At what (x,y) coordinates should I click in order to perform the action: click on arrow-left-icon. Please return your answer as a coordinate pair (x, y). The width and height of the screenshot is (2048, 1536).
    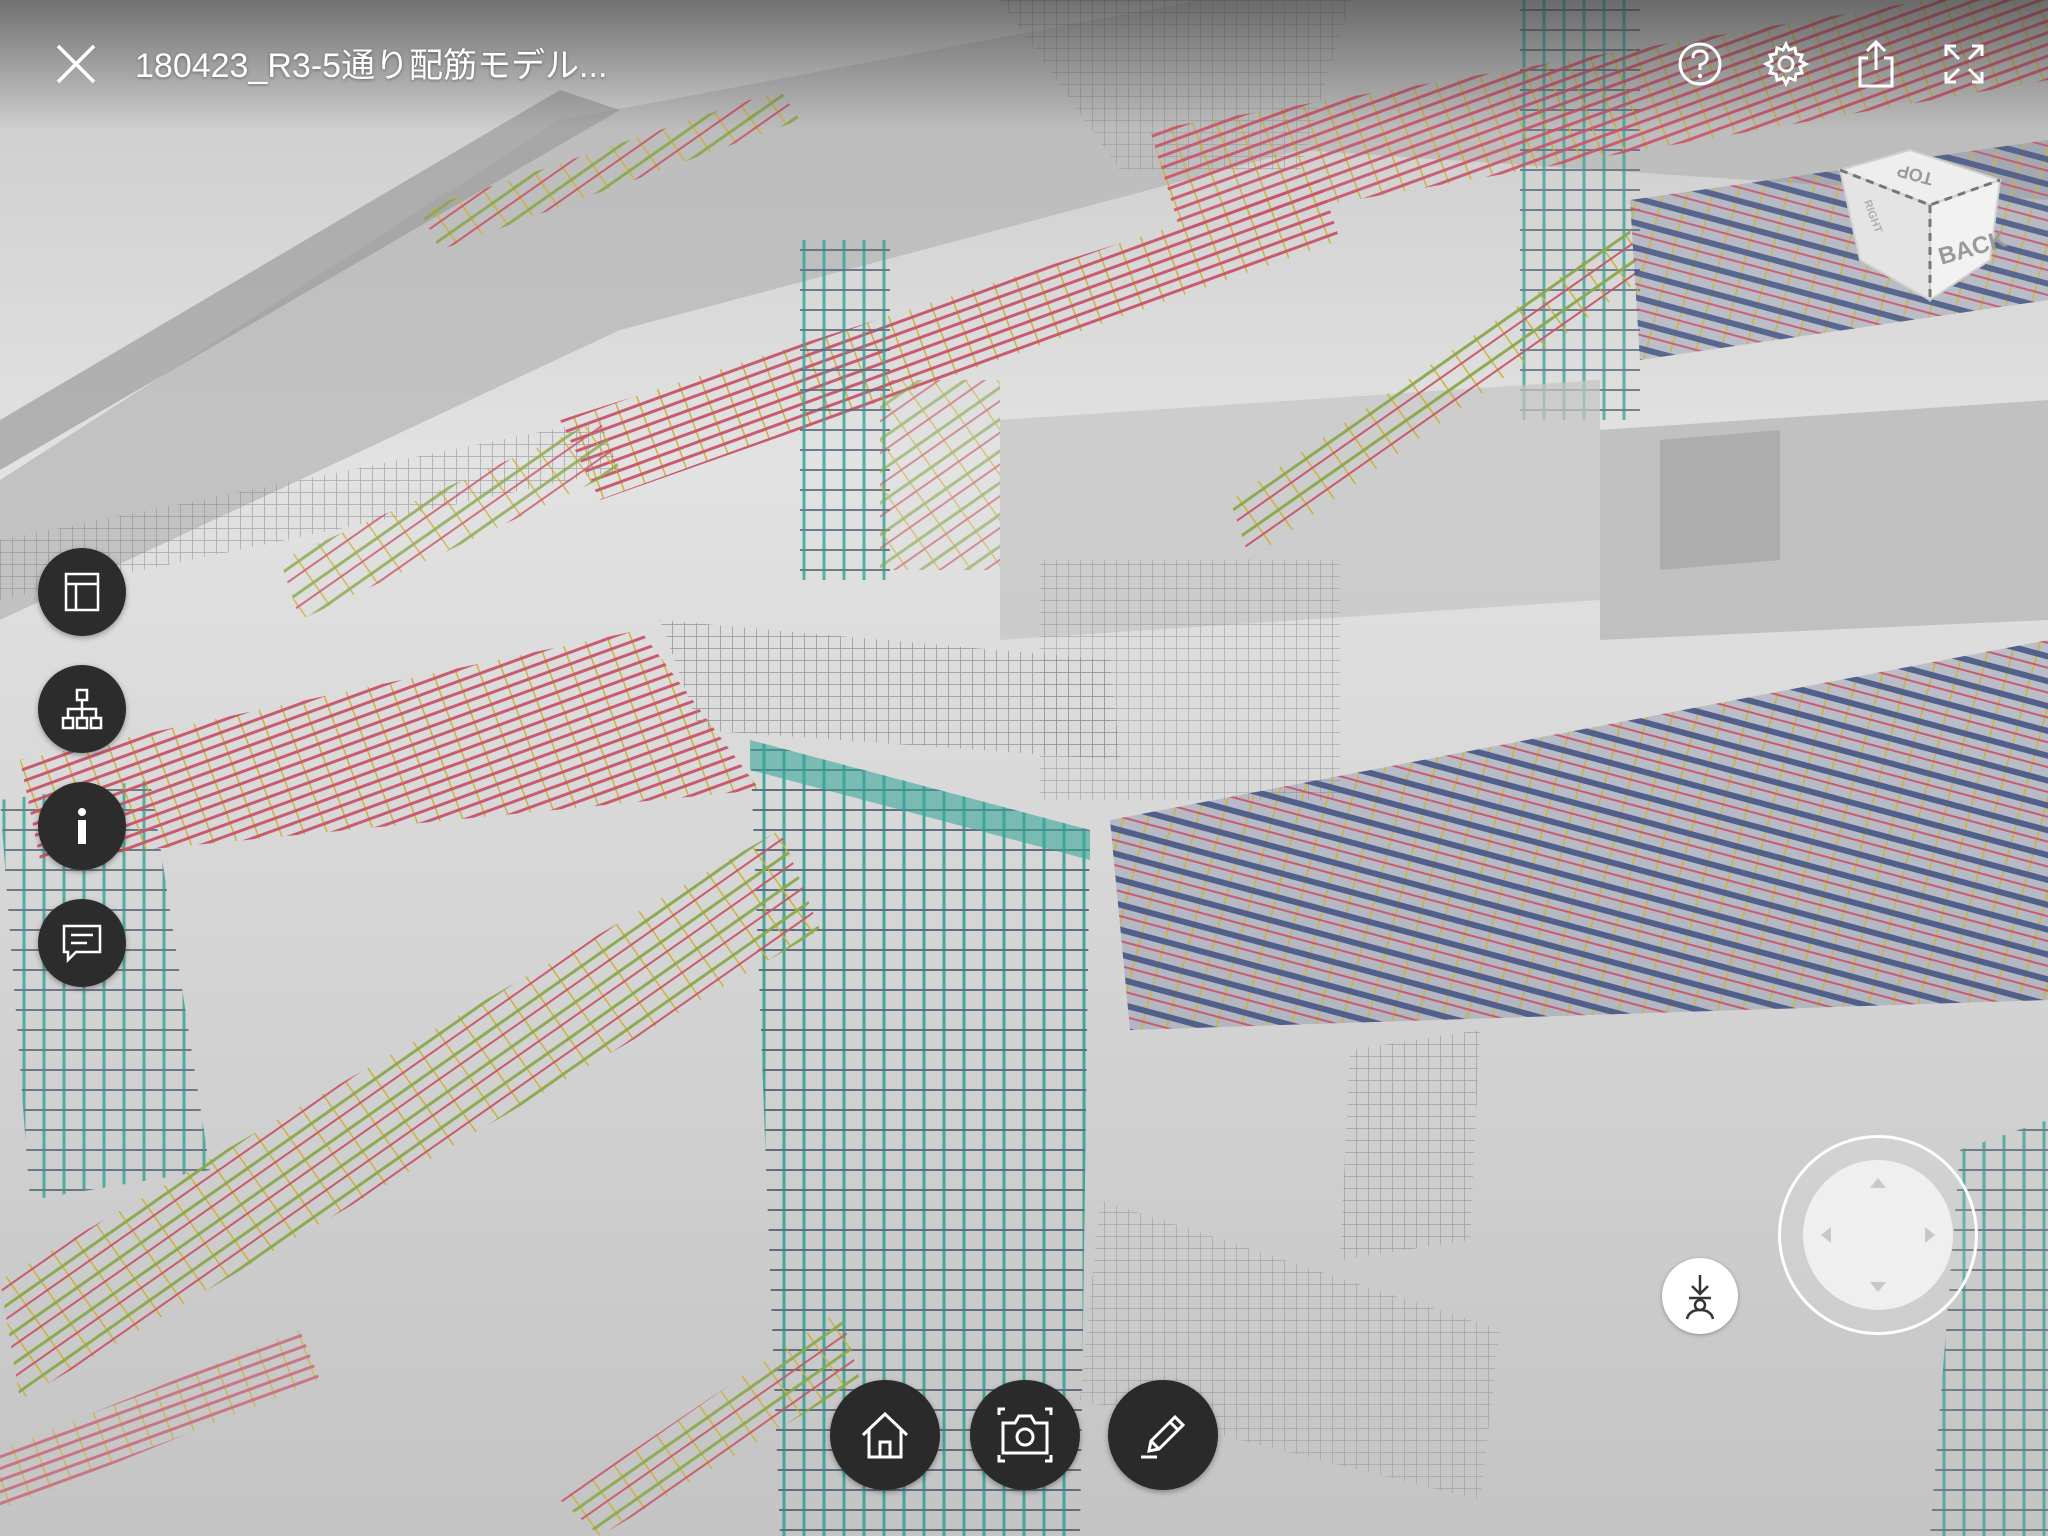
    Looking at the image, I should click on (1826, 1235).